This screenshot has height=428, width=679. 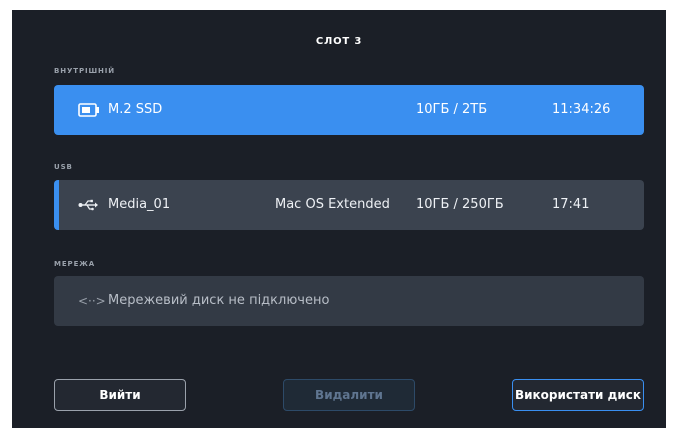 I want to click on drive-time: 11:34:26, so click(x=581, y=109).